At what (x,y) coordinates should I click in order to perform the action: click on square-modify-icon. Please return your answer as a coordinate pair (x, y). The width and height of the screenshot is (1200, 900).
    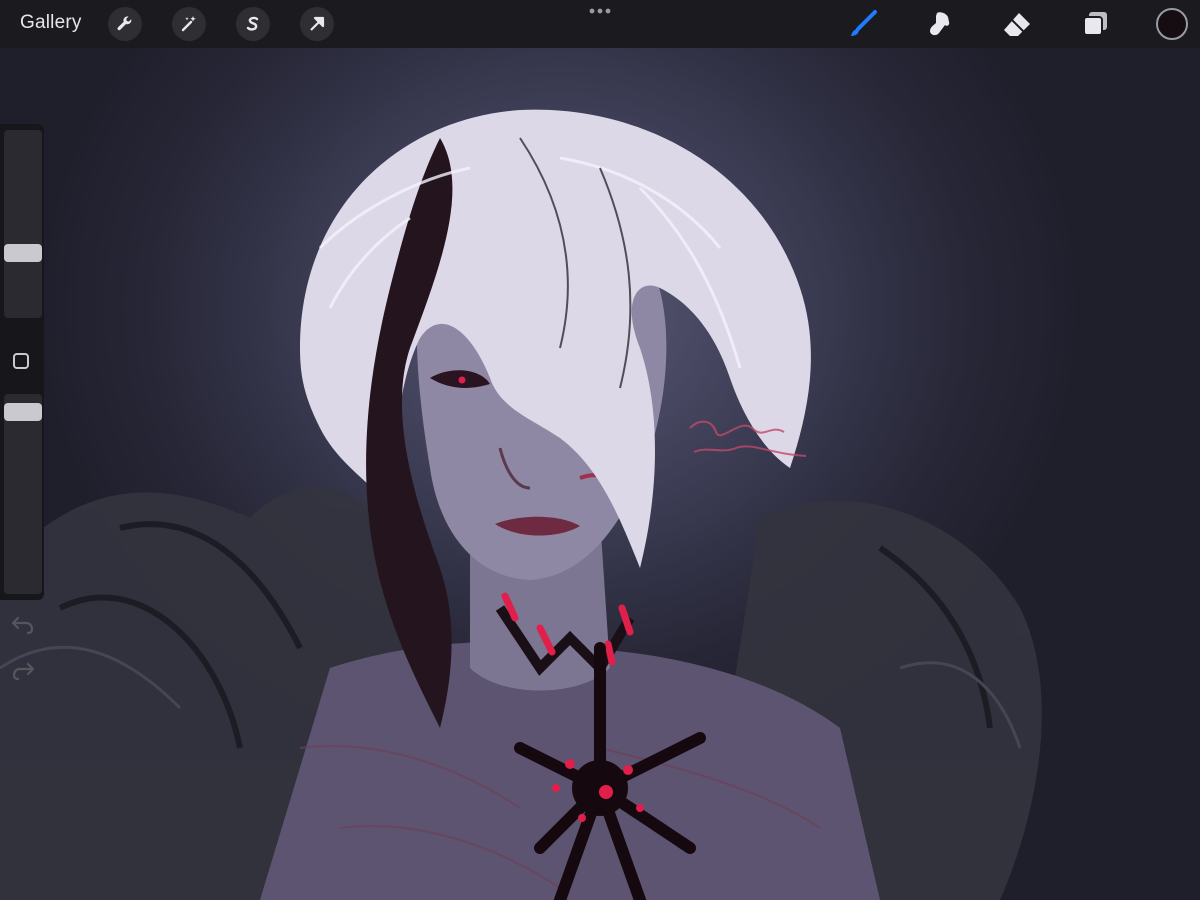
    Looking at the image, I should click on (21, 361).